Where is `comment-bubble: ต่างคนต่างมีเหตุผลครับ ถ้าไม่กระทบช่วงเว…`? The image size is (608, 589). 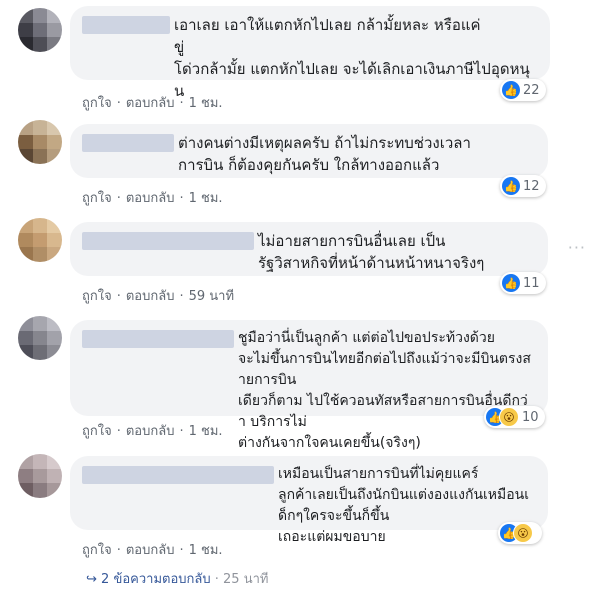
comment-bubble: ต่างคนต่างมีเหตุผลครับ ถ้าไม่กระทบช่วงเว… is located at coordinates (309, 151).